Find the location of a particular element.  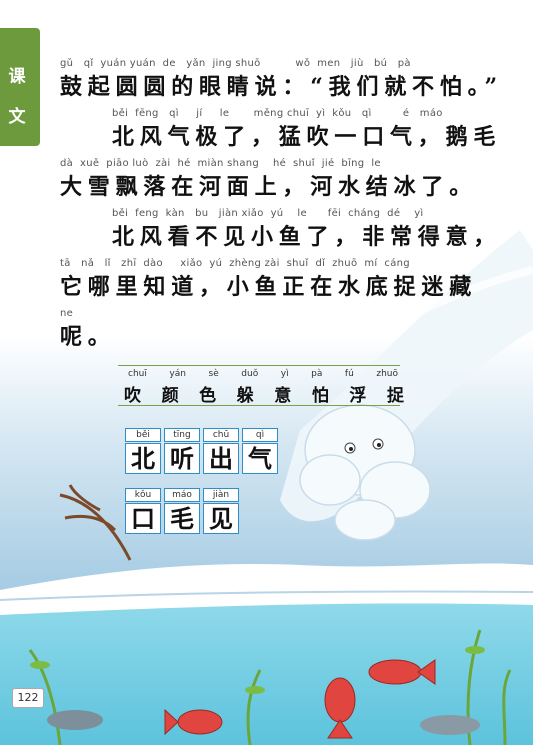

writing-cell: máo 毛 is located at coordinates (182, 511).